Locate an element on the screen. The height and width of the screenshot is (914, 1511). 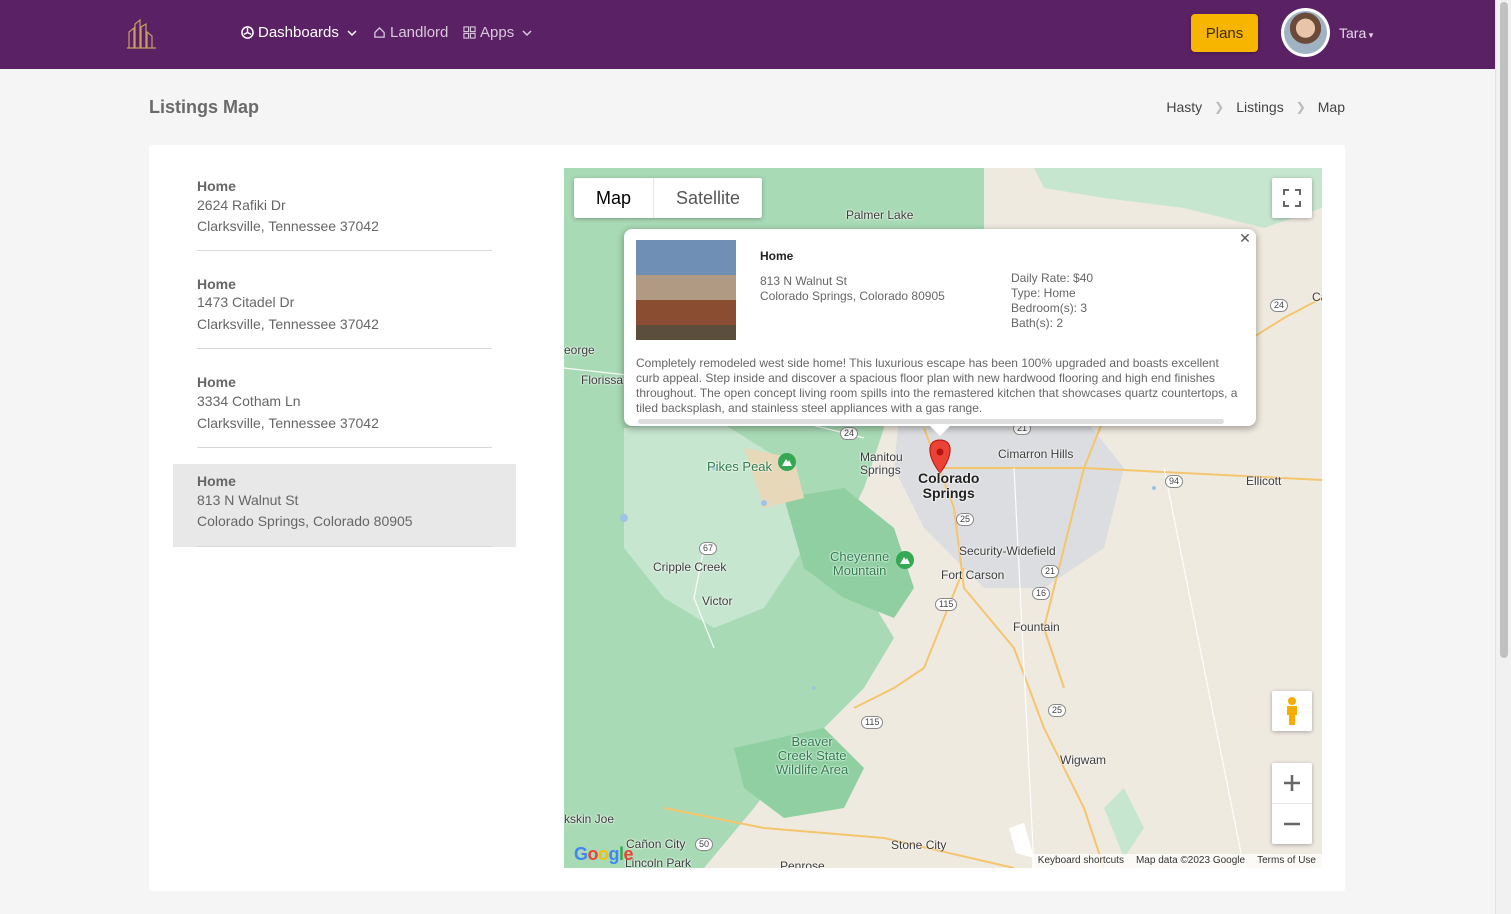
breadcrumb: Hasty ❯ Listings ❯ Map is located at coordinates (1255, 107).